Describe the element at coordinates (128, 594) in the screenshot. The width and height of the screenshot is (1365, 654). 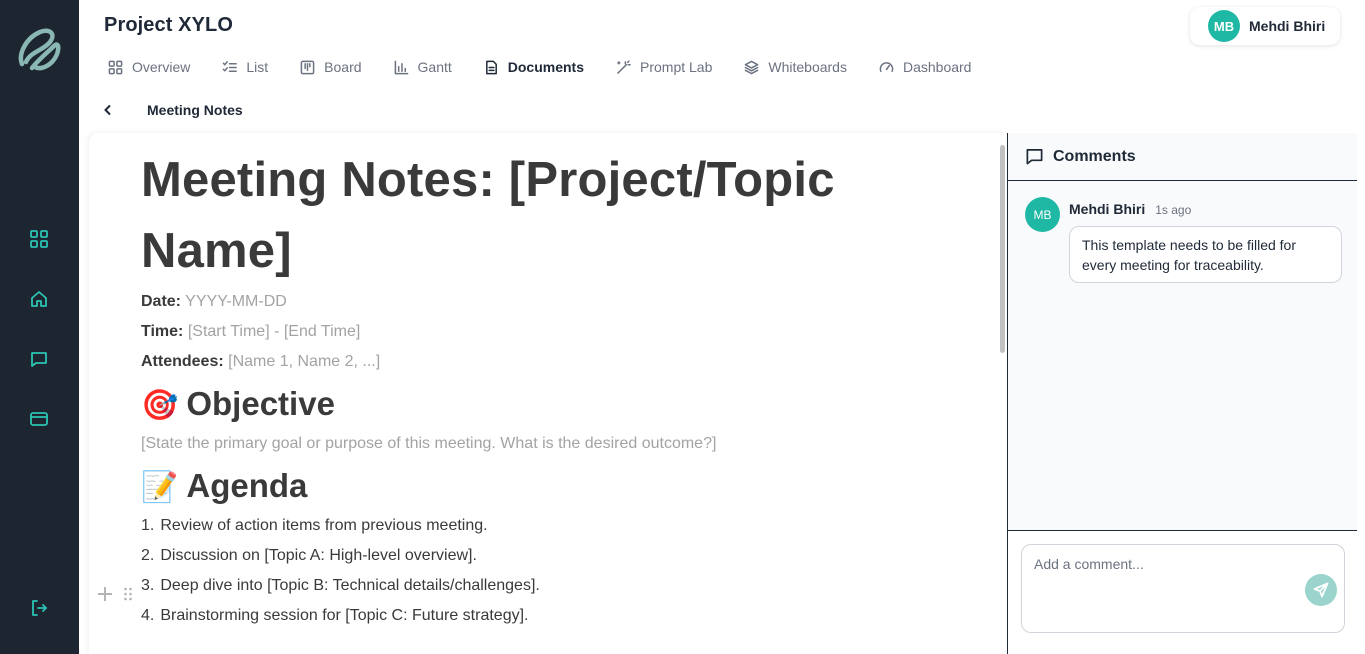
I see `drag-handle-icon` at that location.